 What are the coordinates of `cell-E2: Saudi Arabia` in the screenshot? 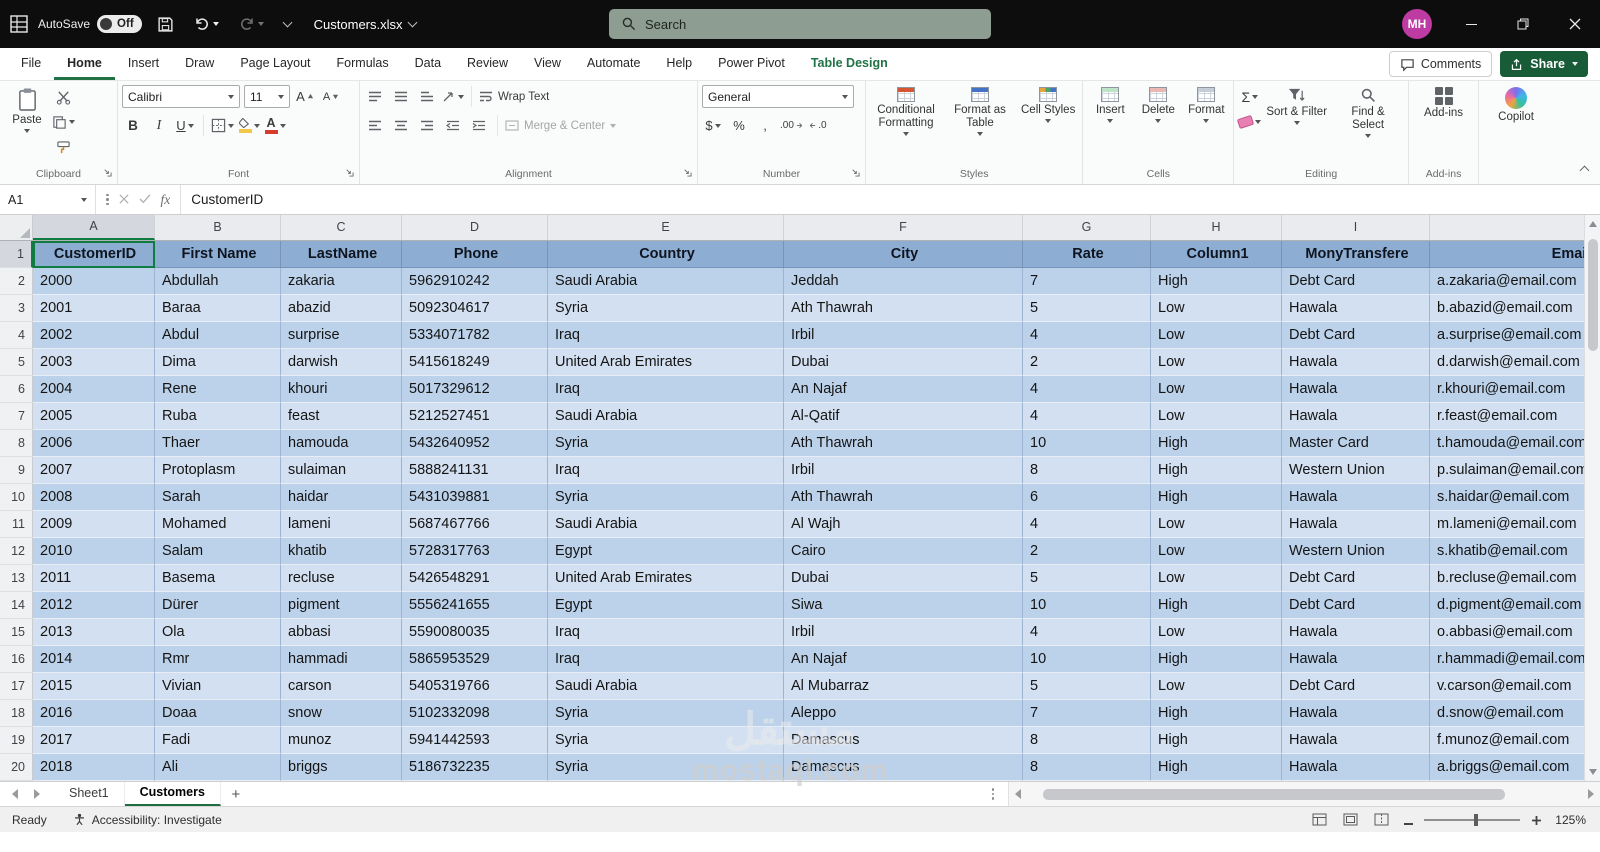 It's located at (666, 281).